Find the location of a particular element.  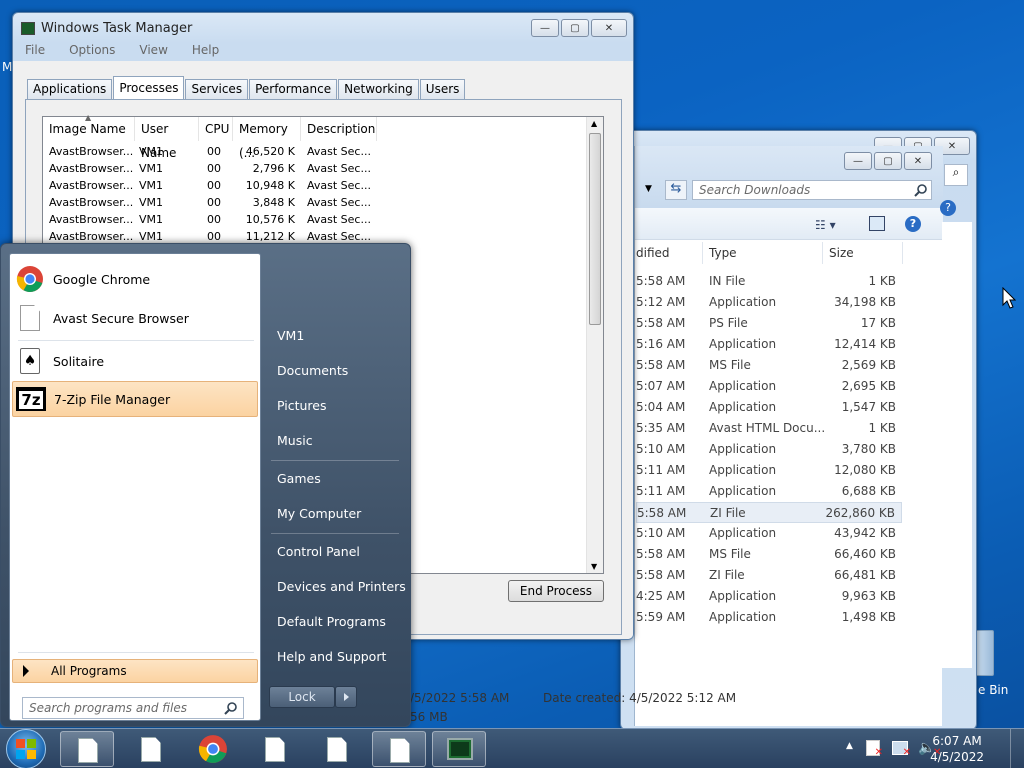

network-icon: ✕ is located at coordinates (901, 749).